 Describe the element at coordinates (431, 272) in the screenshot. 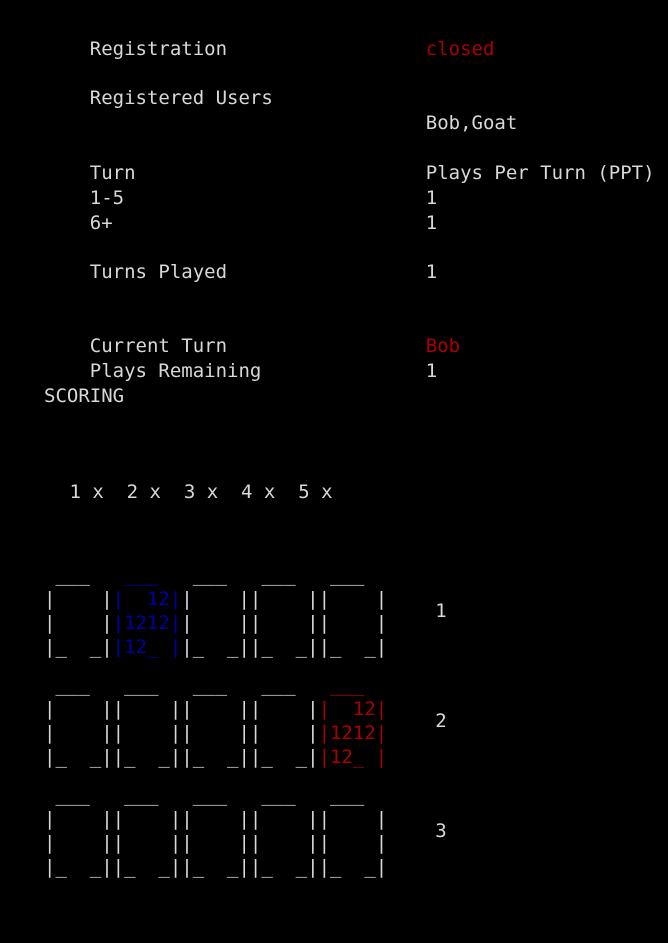

I see `turns-played-value: 1` at that location.